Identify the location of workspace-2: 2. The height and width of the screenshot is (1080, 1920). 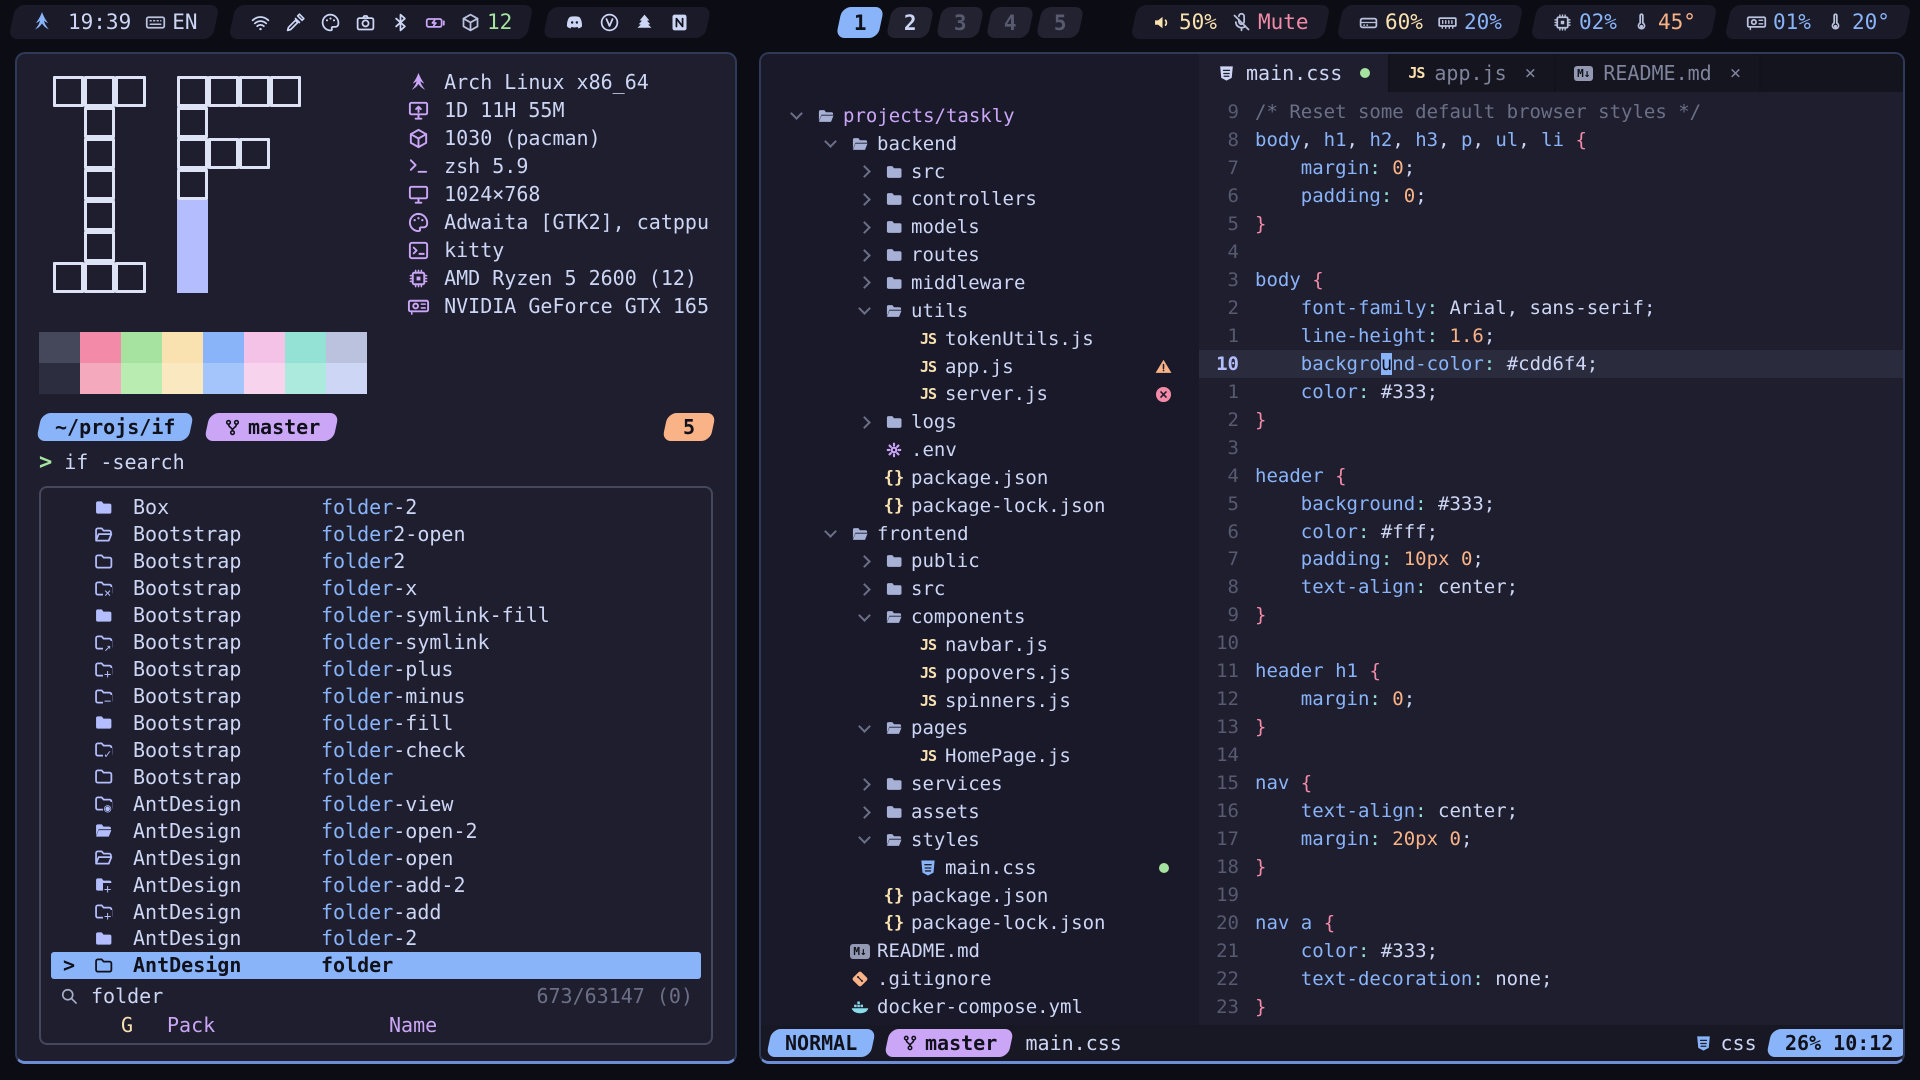
(910, 22).